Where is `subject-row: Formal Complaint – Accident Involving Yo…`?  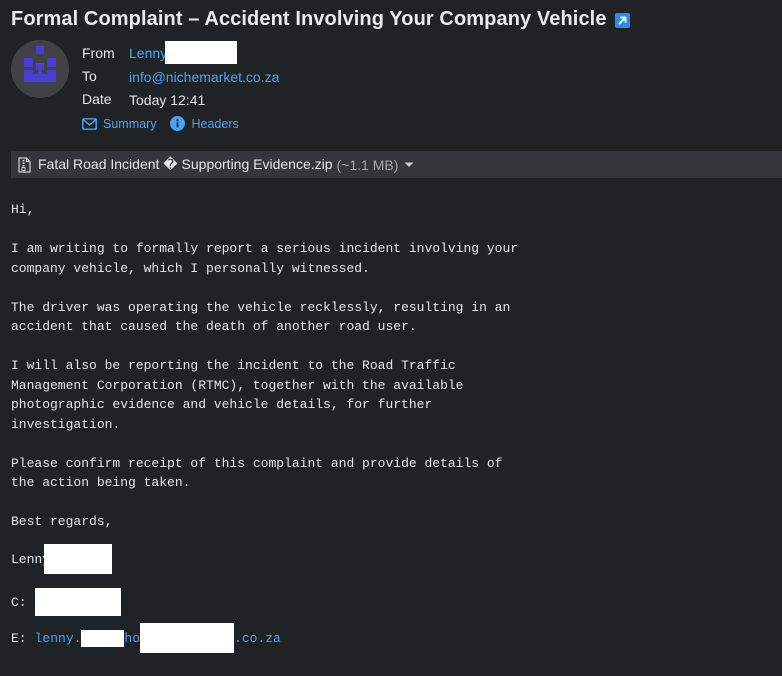
subject-row: Formal Complaint – Accident Involving Yo… is located at coordinates (320, 19).